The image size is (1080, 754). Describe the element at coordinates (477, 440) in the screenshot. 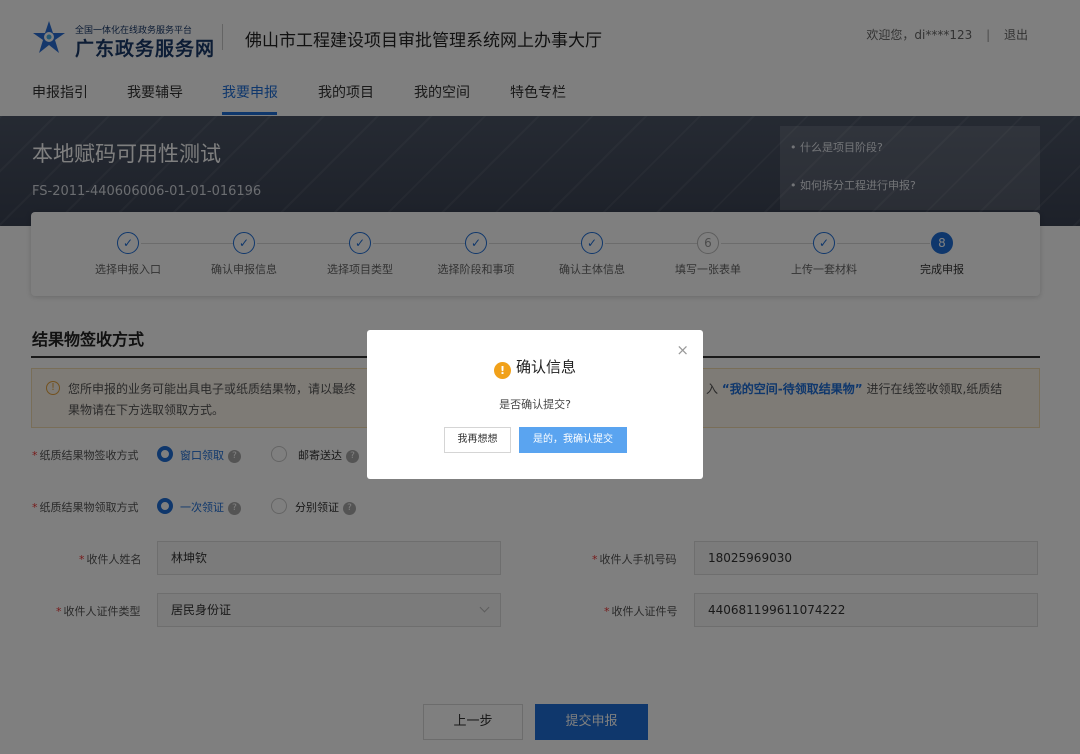

I see `cancel-button: 我再想想` at that location.